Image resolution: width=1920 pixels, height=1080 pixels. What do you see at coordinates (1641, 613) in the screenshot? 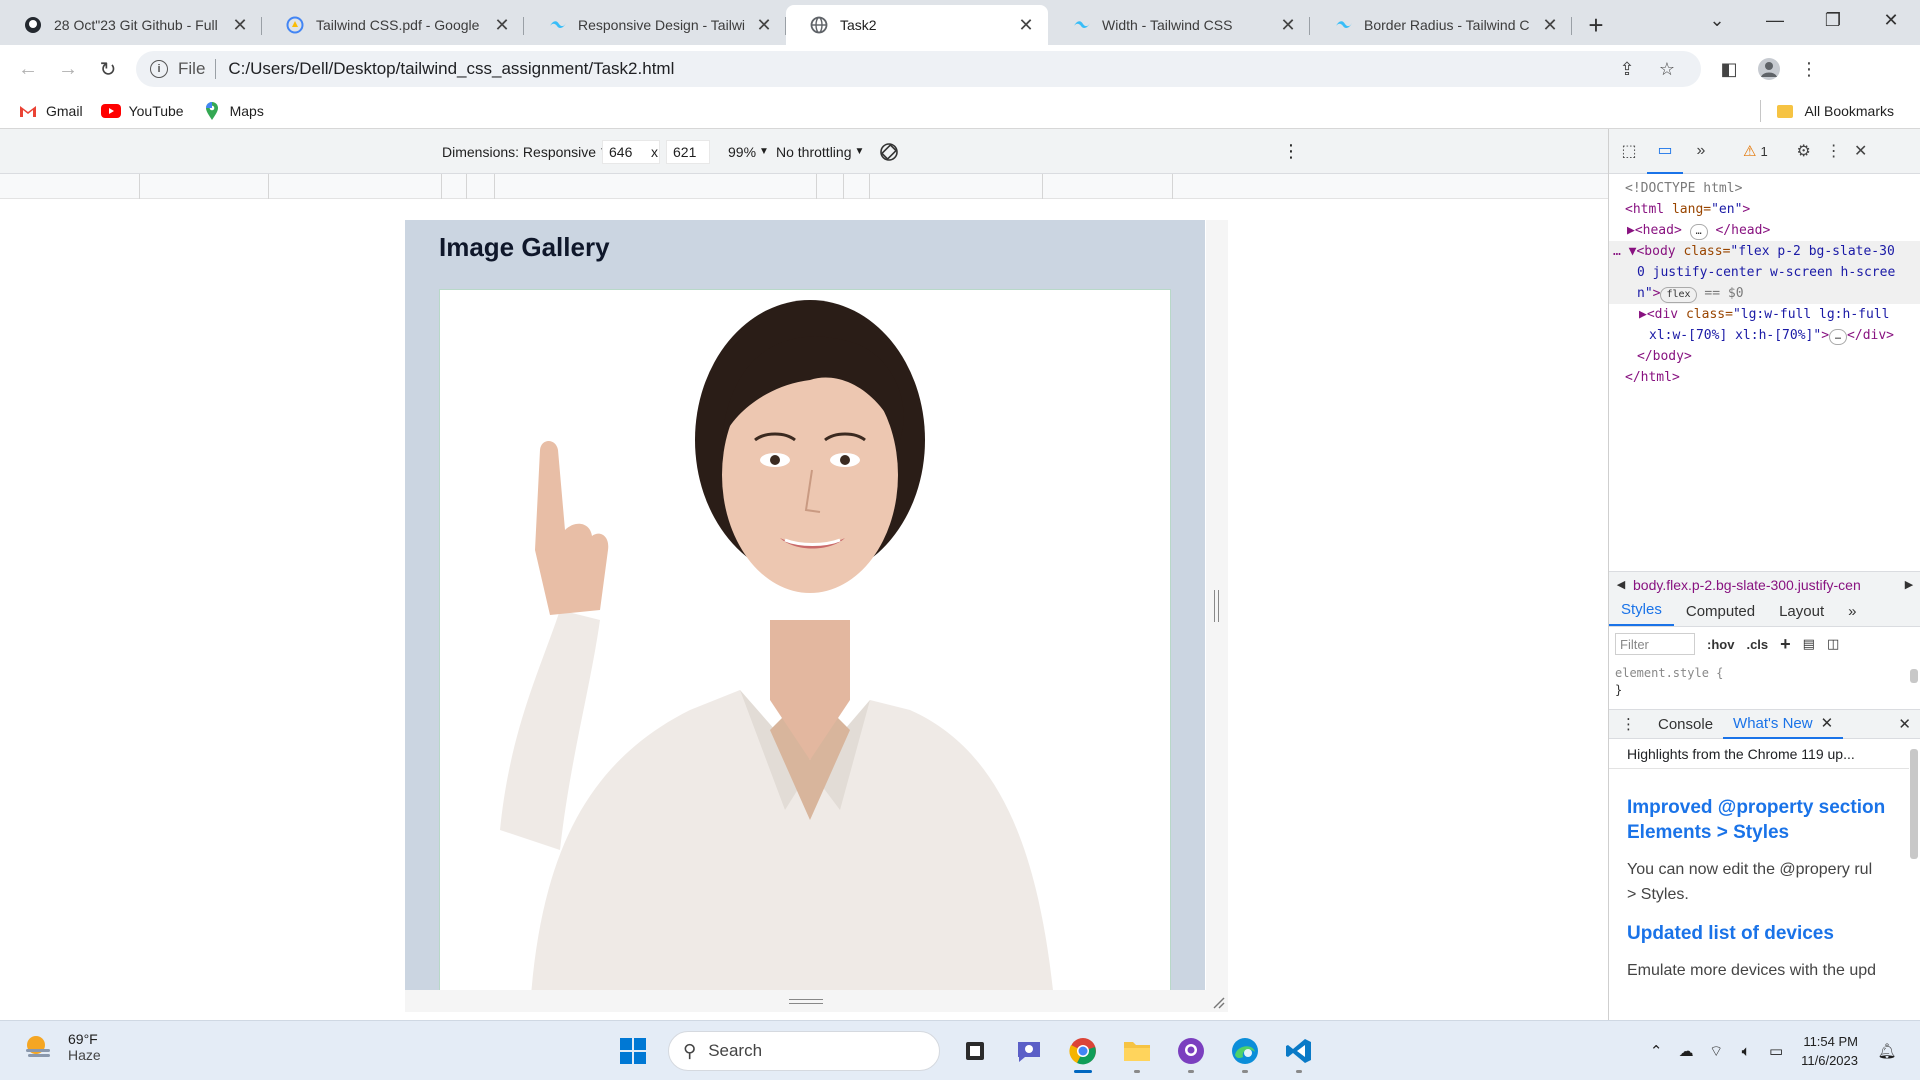
I see `tab-styles: Styles` at bounding box center [1641, 613].